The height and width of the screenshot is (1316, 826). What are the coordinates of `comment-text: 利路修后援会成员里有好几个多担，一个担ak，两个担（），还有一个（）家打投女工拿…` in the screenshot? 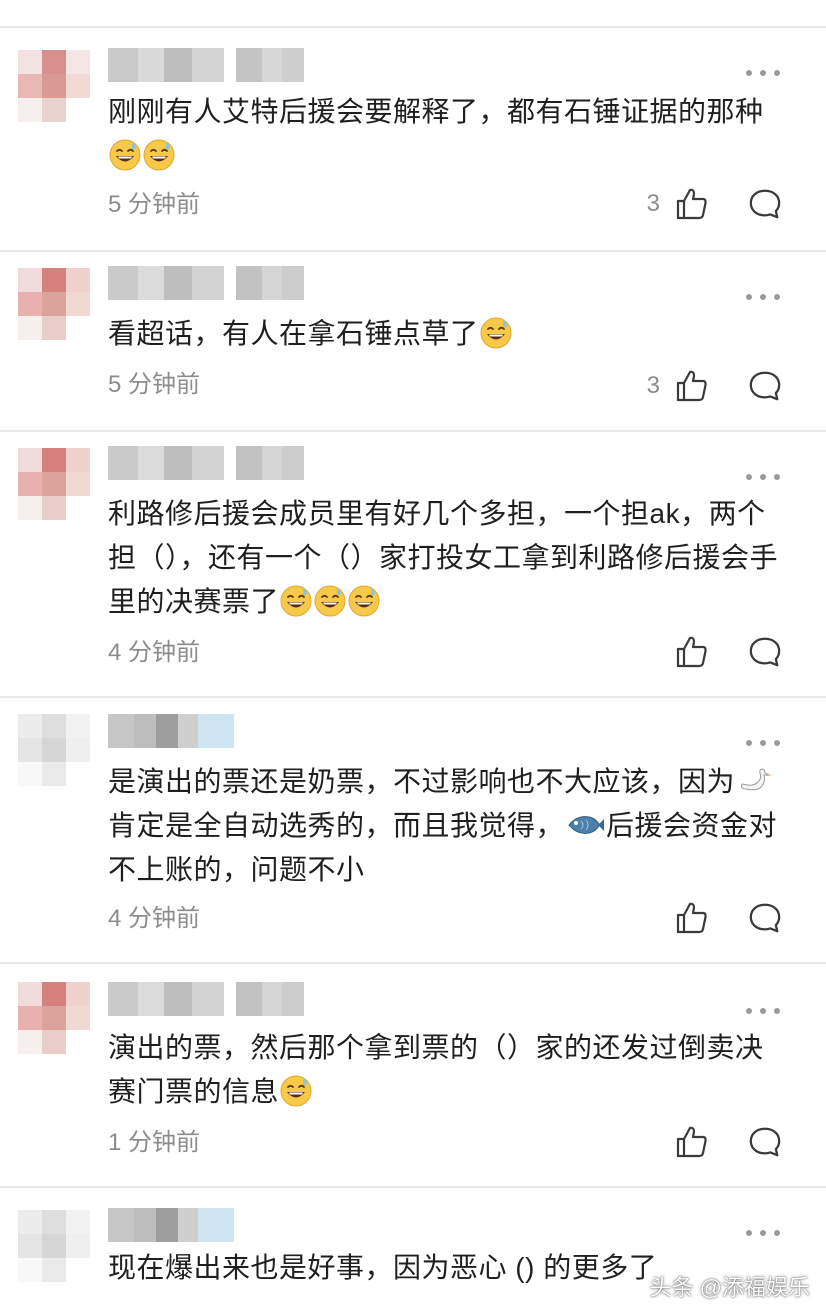 It's located at (443, 557).